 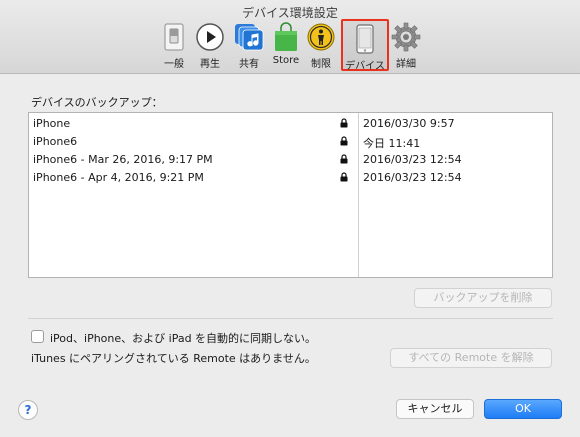 What do you see at coordinates (249, 64) in the screenshot?
I see `tab-label: 共有` at bounding box center [249, 64].